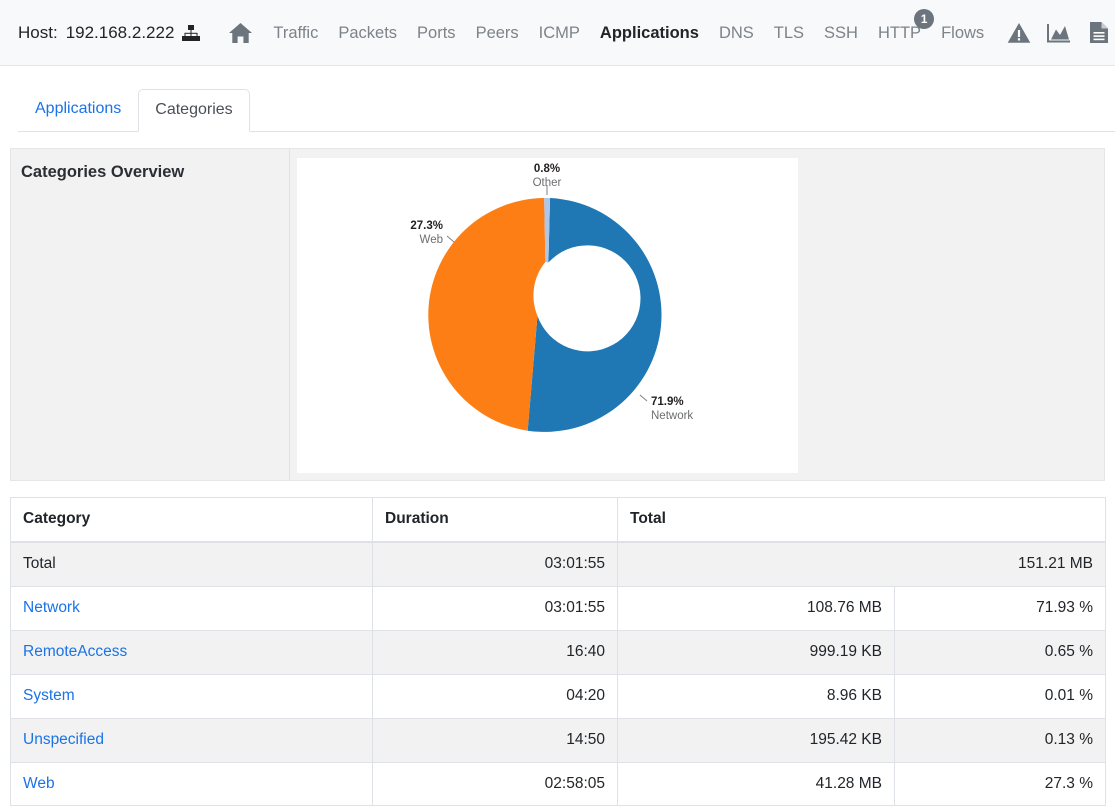  I want to click on total-duration: 03:01:55, so click(495, 564).